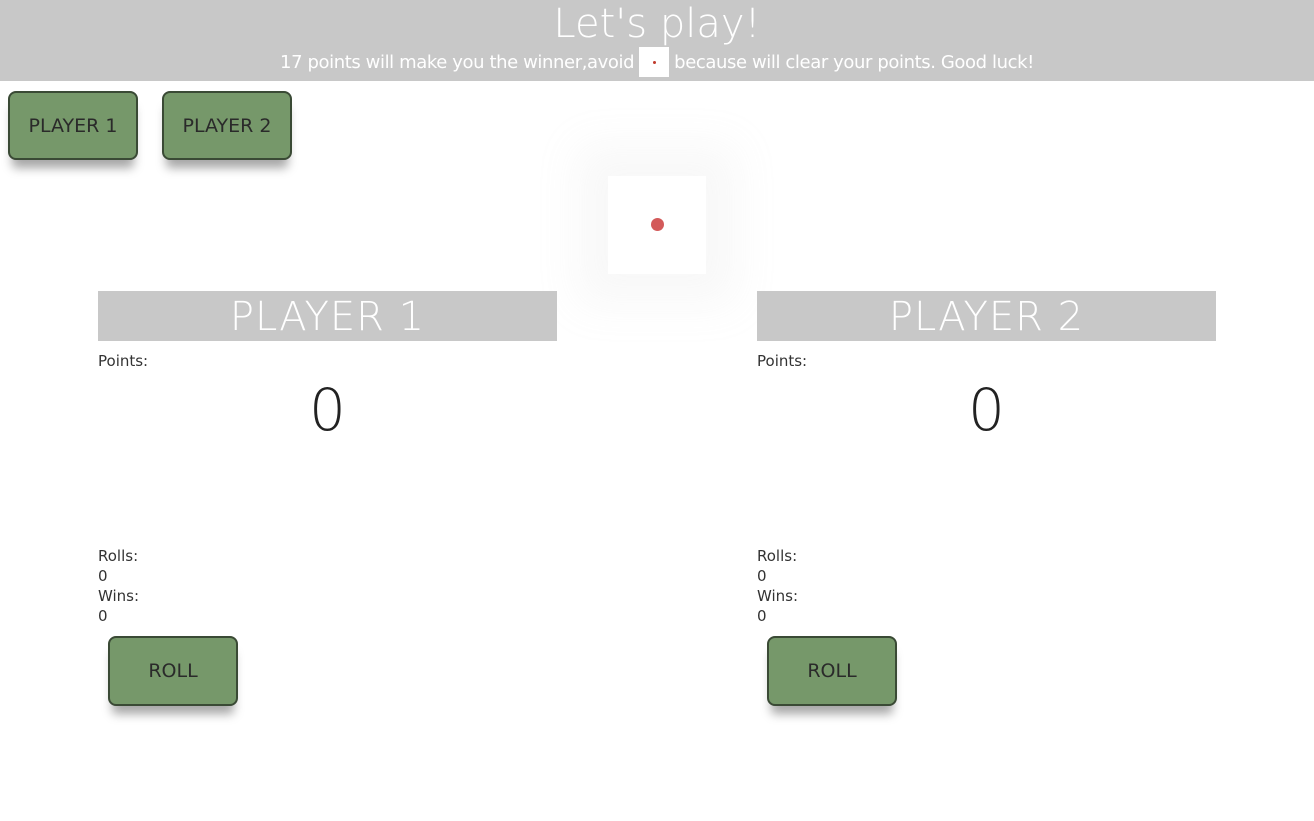 Image resolution: width=1314 pixels, height=821 pixels. Describe the element at coordinates (762, 576) in the screenshot. I see `player2-rolls-value: 0` at that location.